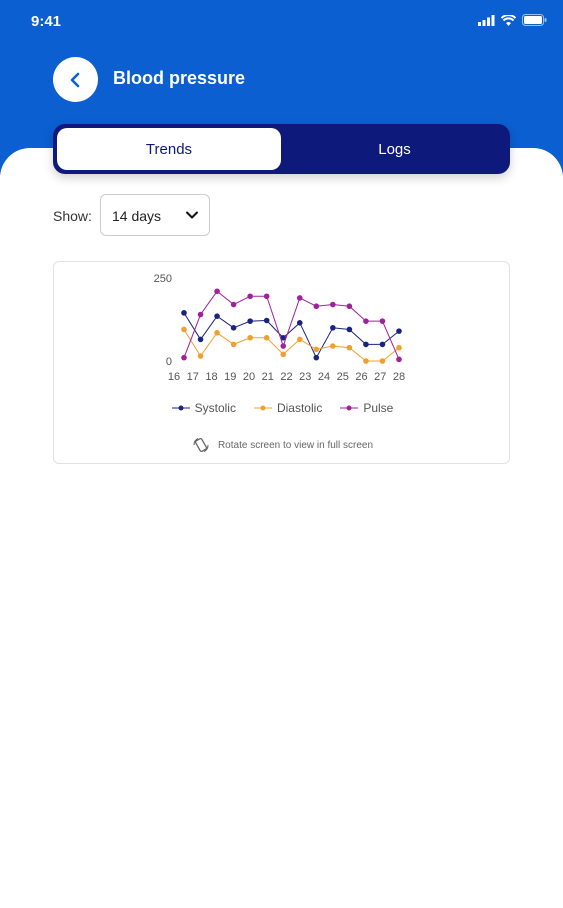  I want to click on status-bar: 9:41, so click(281, 20).